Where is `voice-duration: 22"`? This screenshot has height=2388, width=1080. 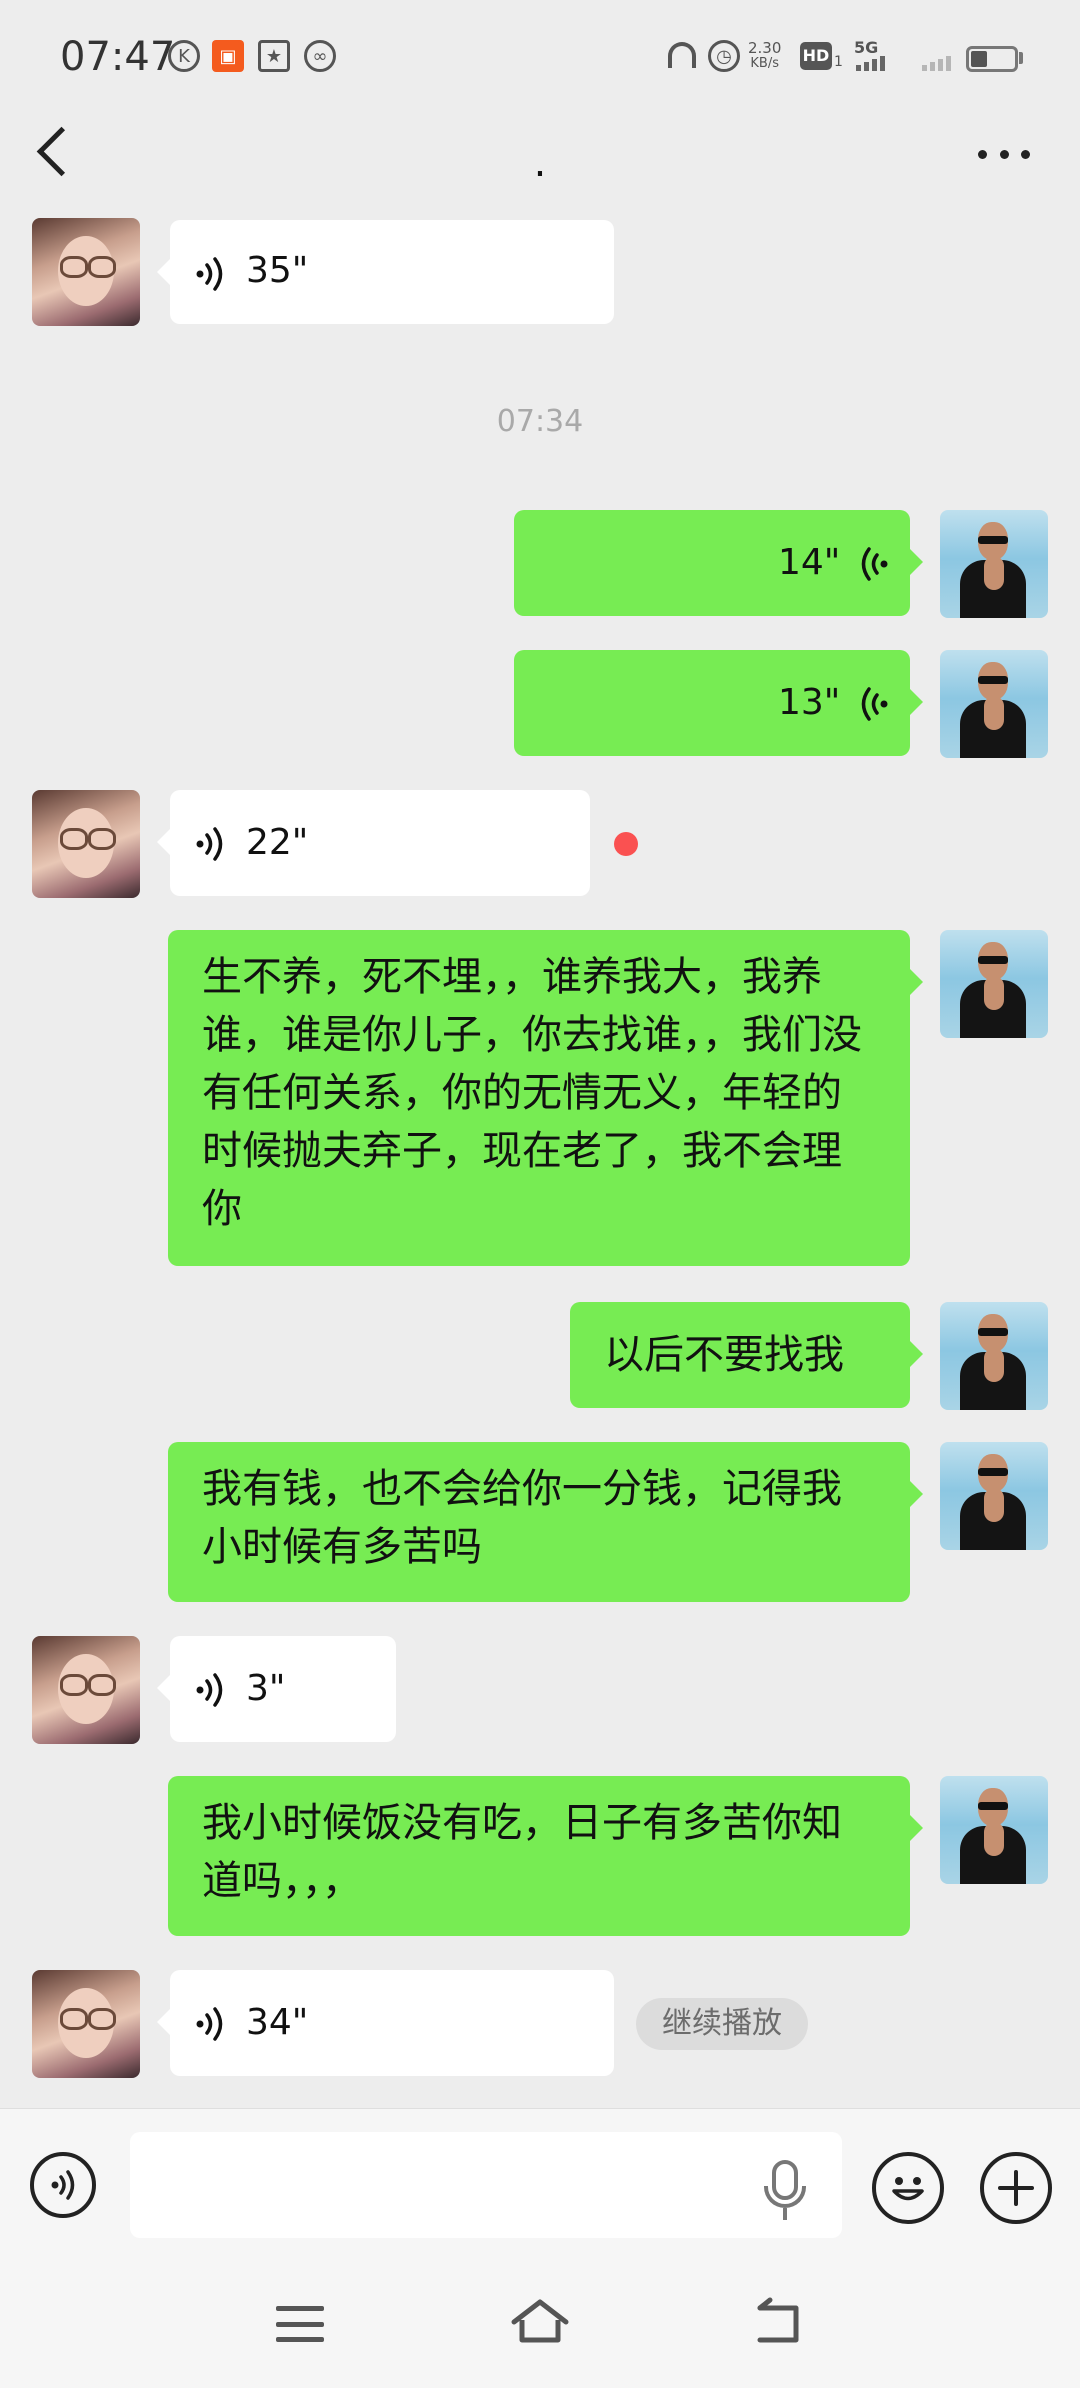 voice-duration: 22" is located at coordinates (277, 842).